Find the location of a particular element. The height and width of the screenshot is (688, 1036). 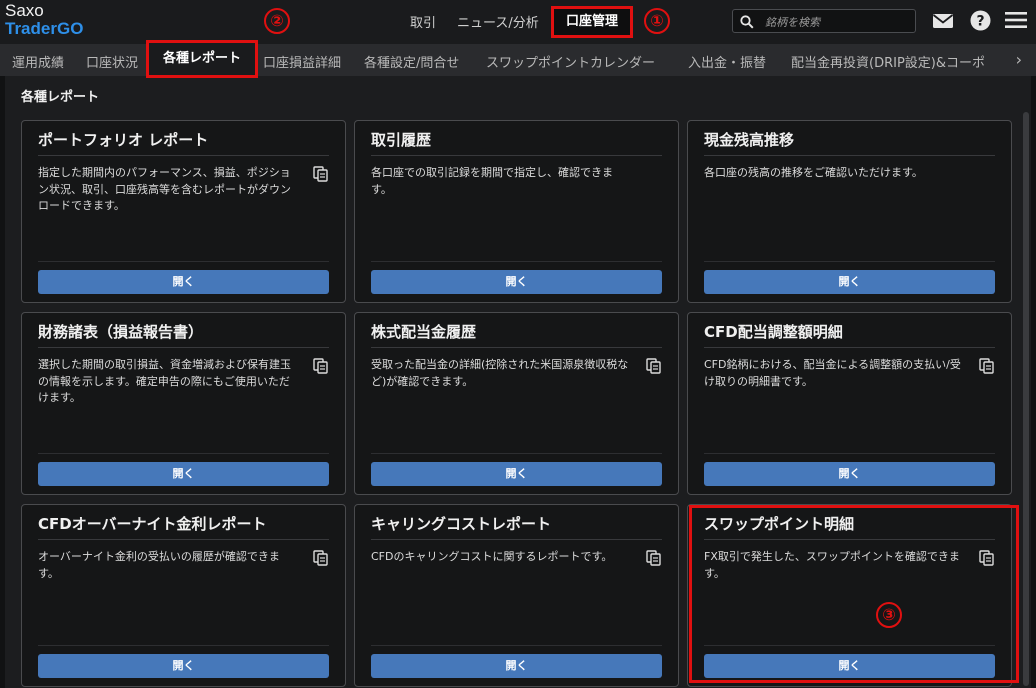

help-icon: ? is located at coordinates (980, 22).